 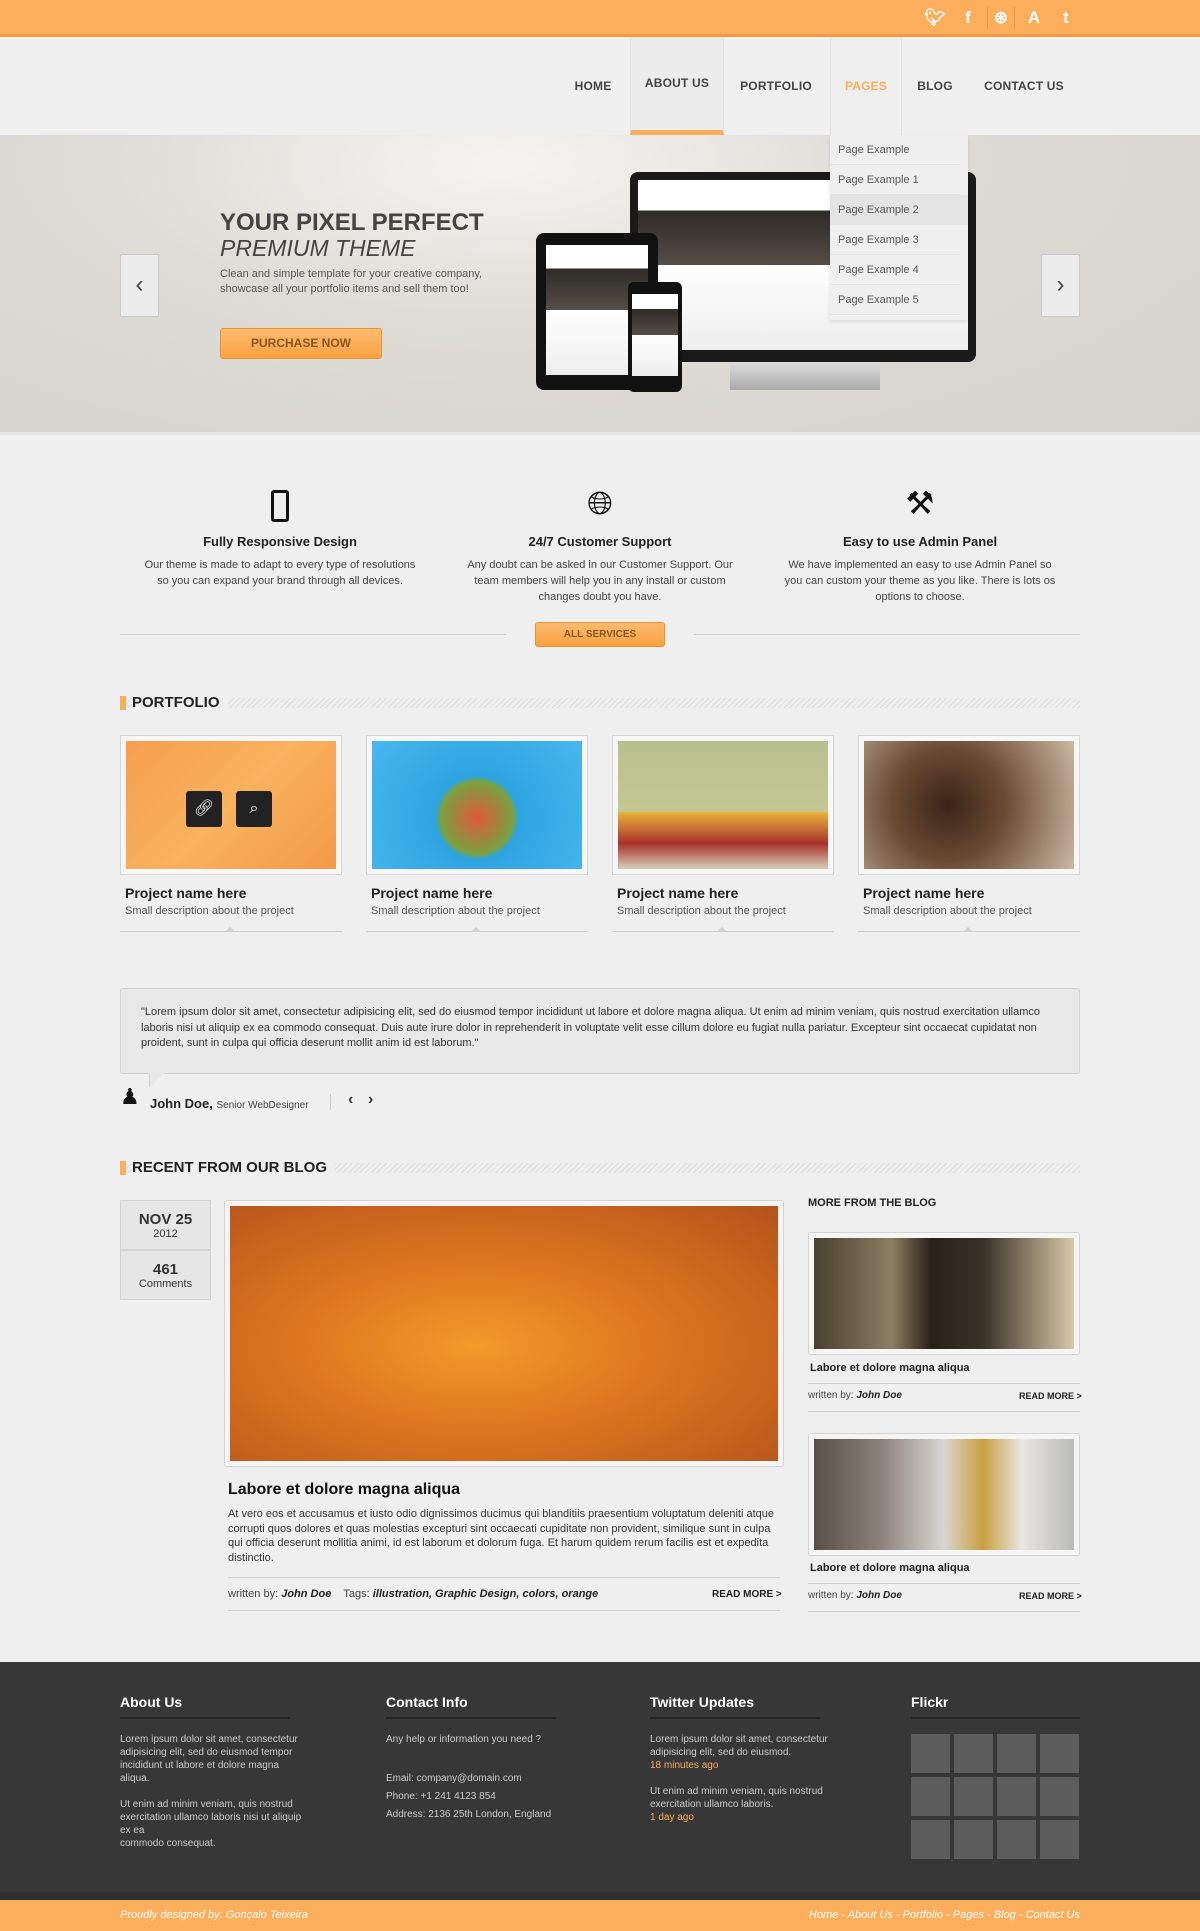 What do you see at coordinates (1024, 86) in the screenshot?
I see `nav-contact-us: CONTACT US` at bounding box center [1024, 86].